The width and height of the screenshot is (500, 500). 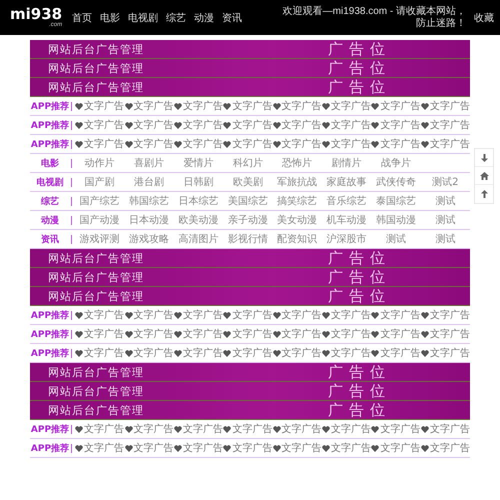 What do you see at coordinates (36, 14) in the screenshot?
I see `site-logo: mi938` at bounding box center [36, 14].